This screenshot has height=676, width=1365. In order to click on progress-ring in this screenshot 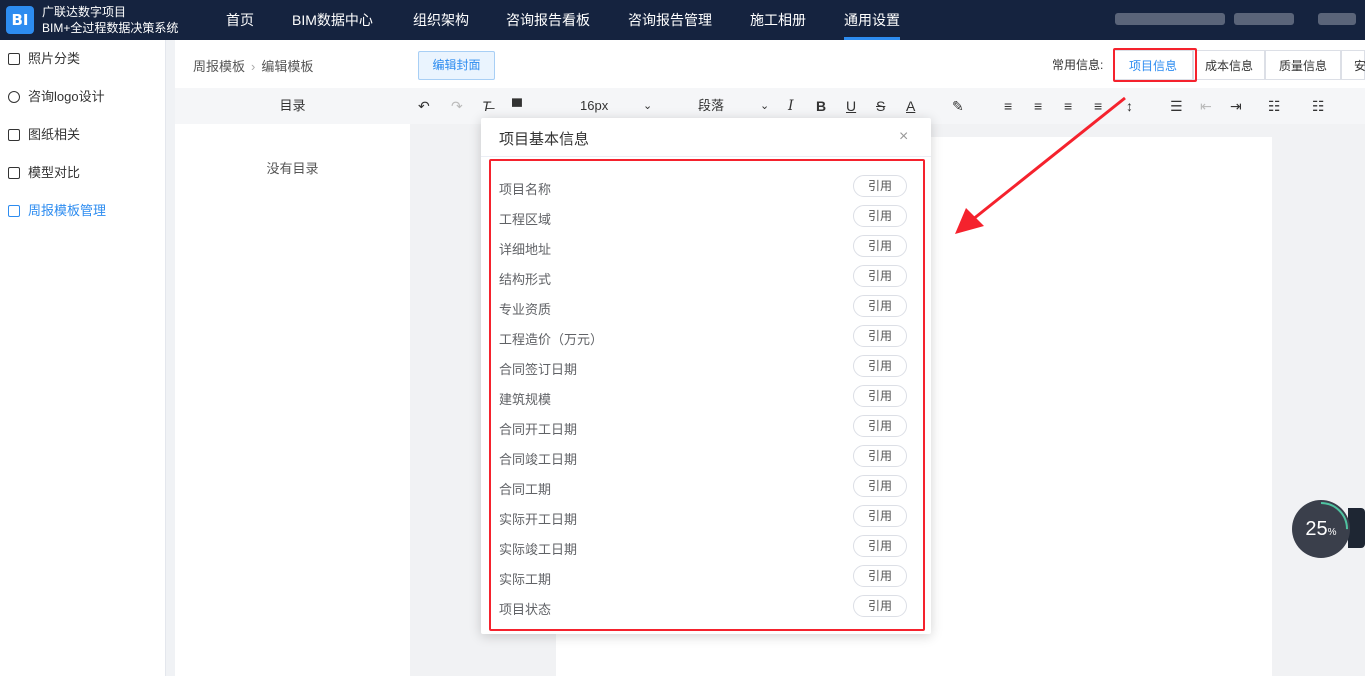, I will do `click(1321, 529)`.